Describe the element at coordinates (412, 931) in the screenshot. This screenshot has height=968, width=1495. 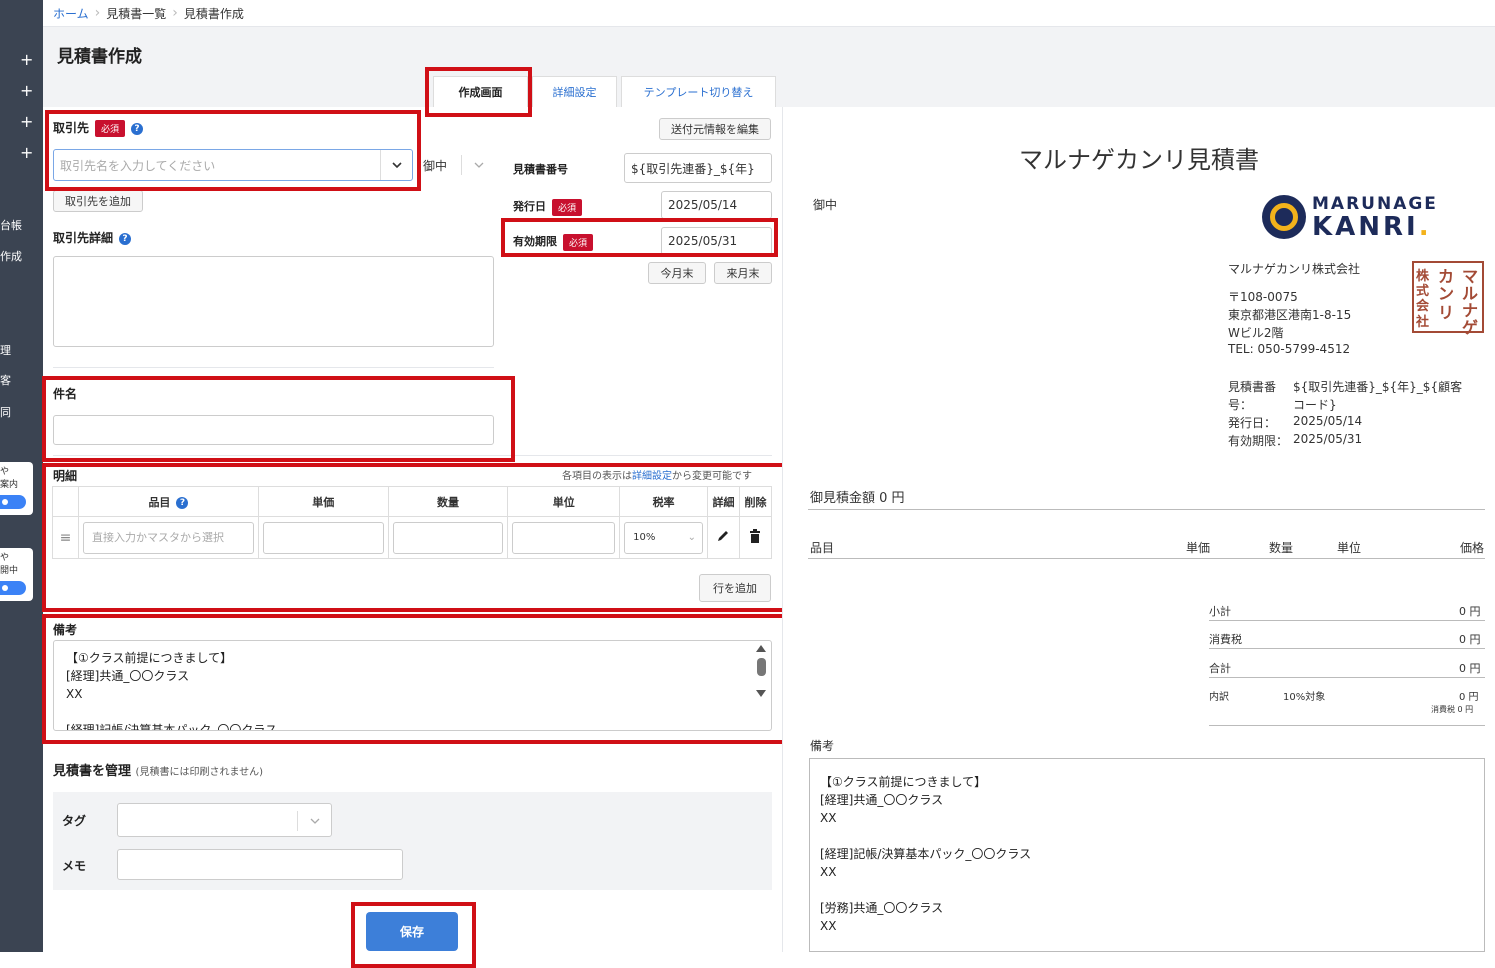
I see `save-button: 保存` at that location.